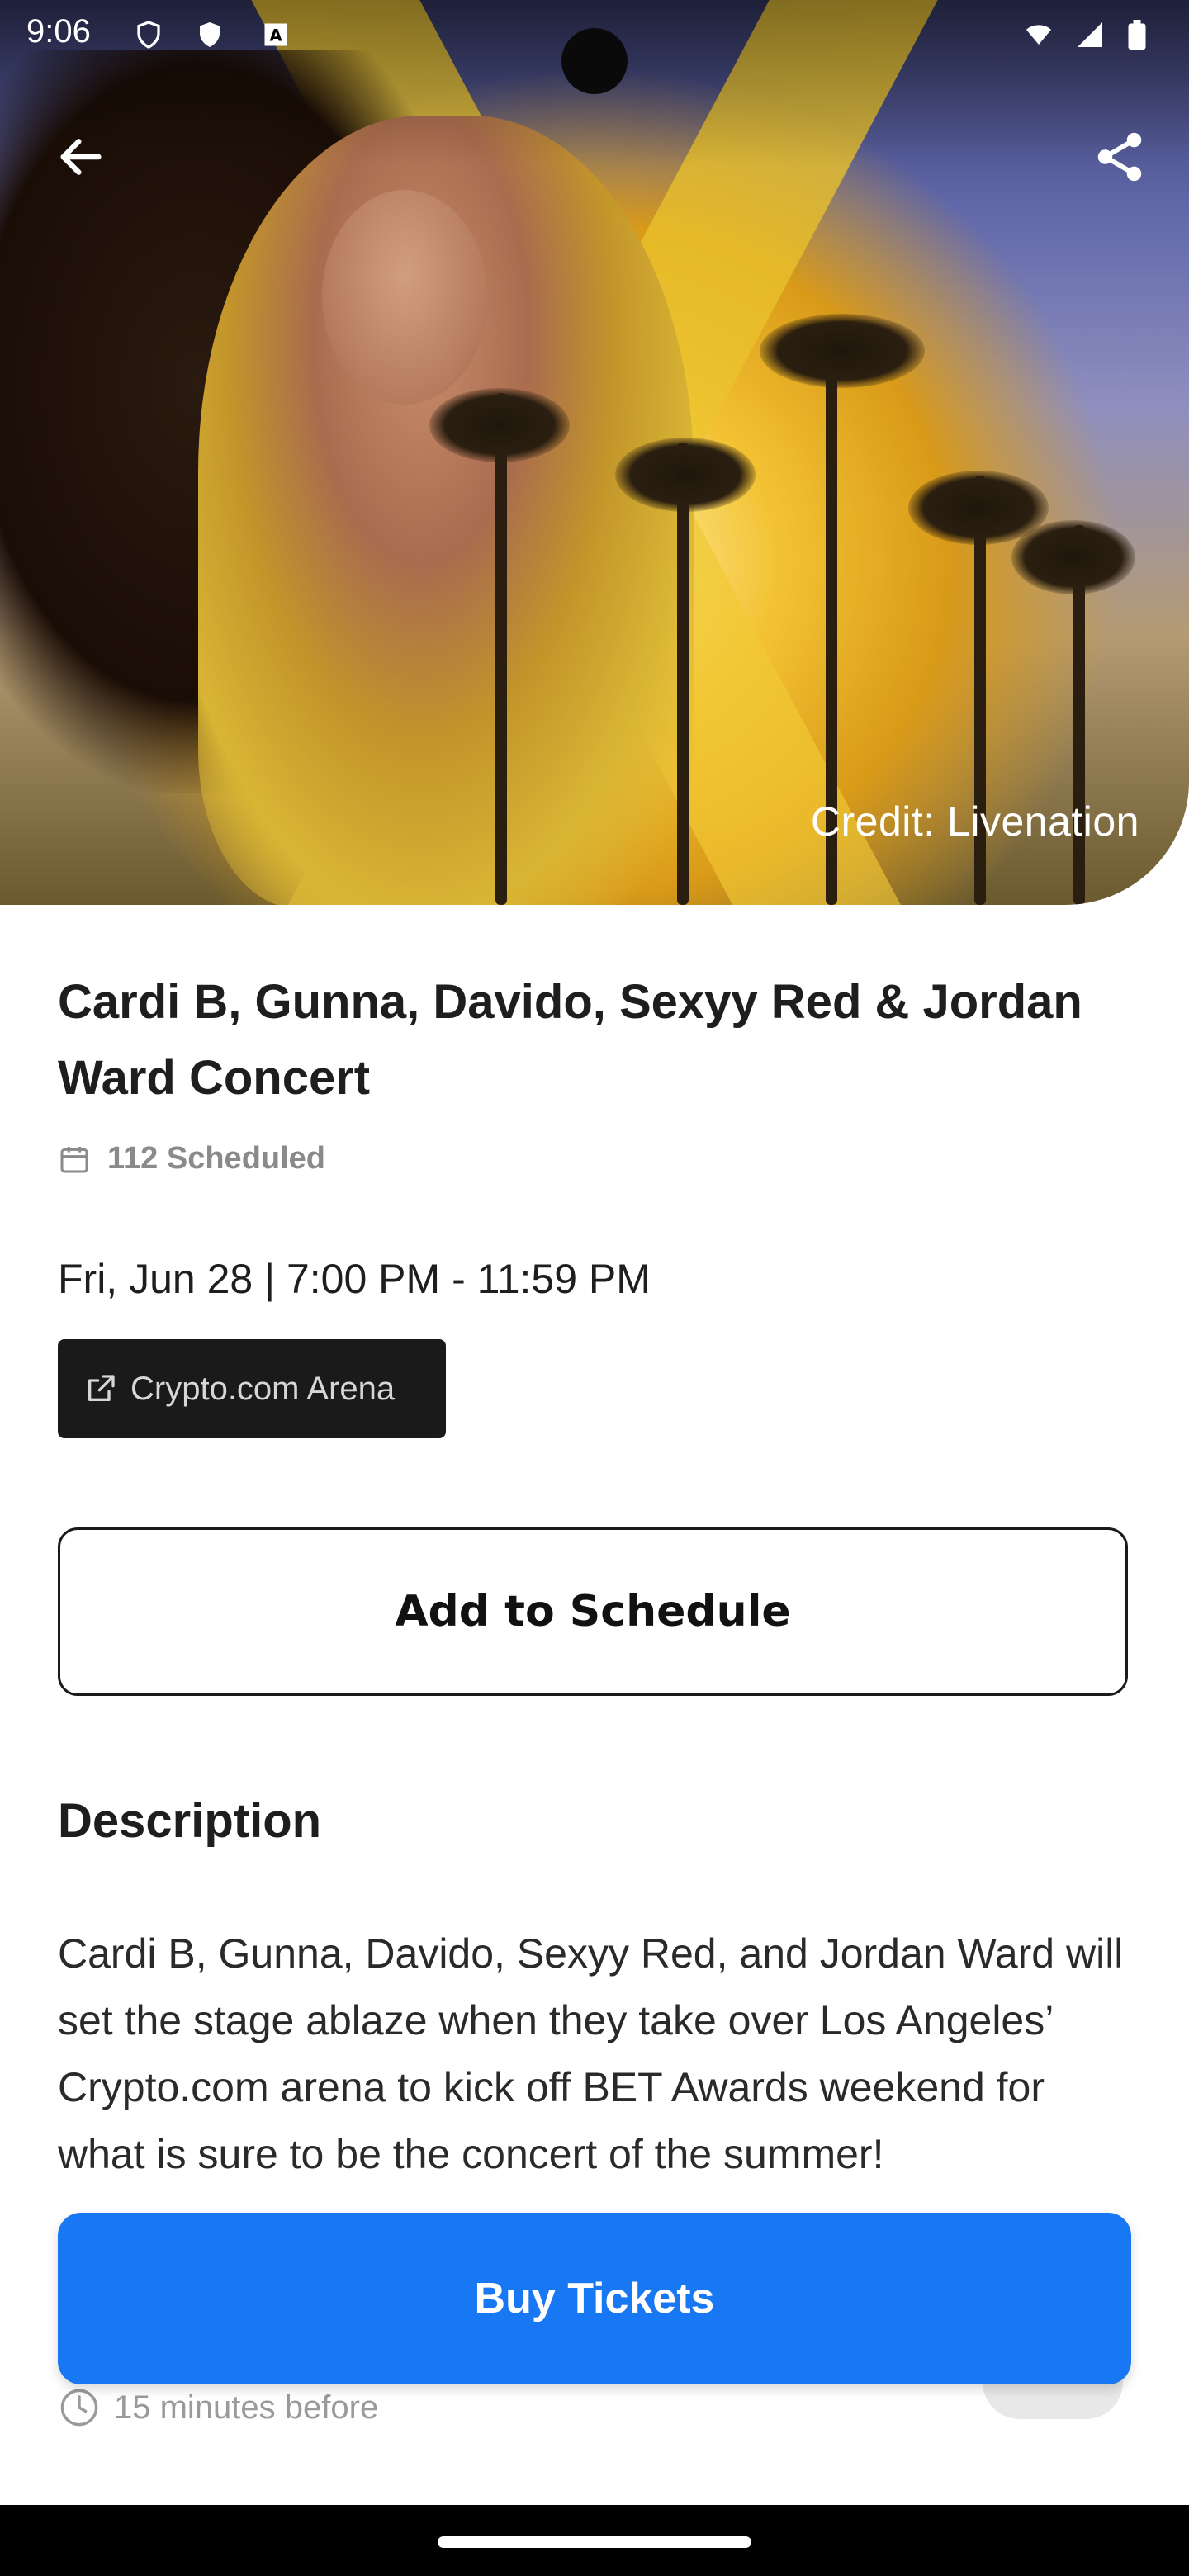 The height and width of the screenshot is (2576, 1189). I want to click on venue-link: Crypto.com Arena, so click(252, 1388).